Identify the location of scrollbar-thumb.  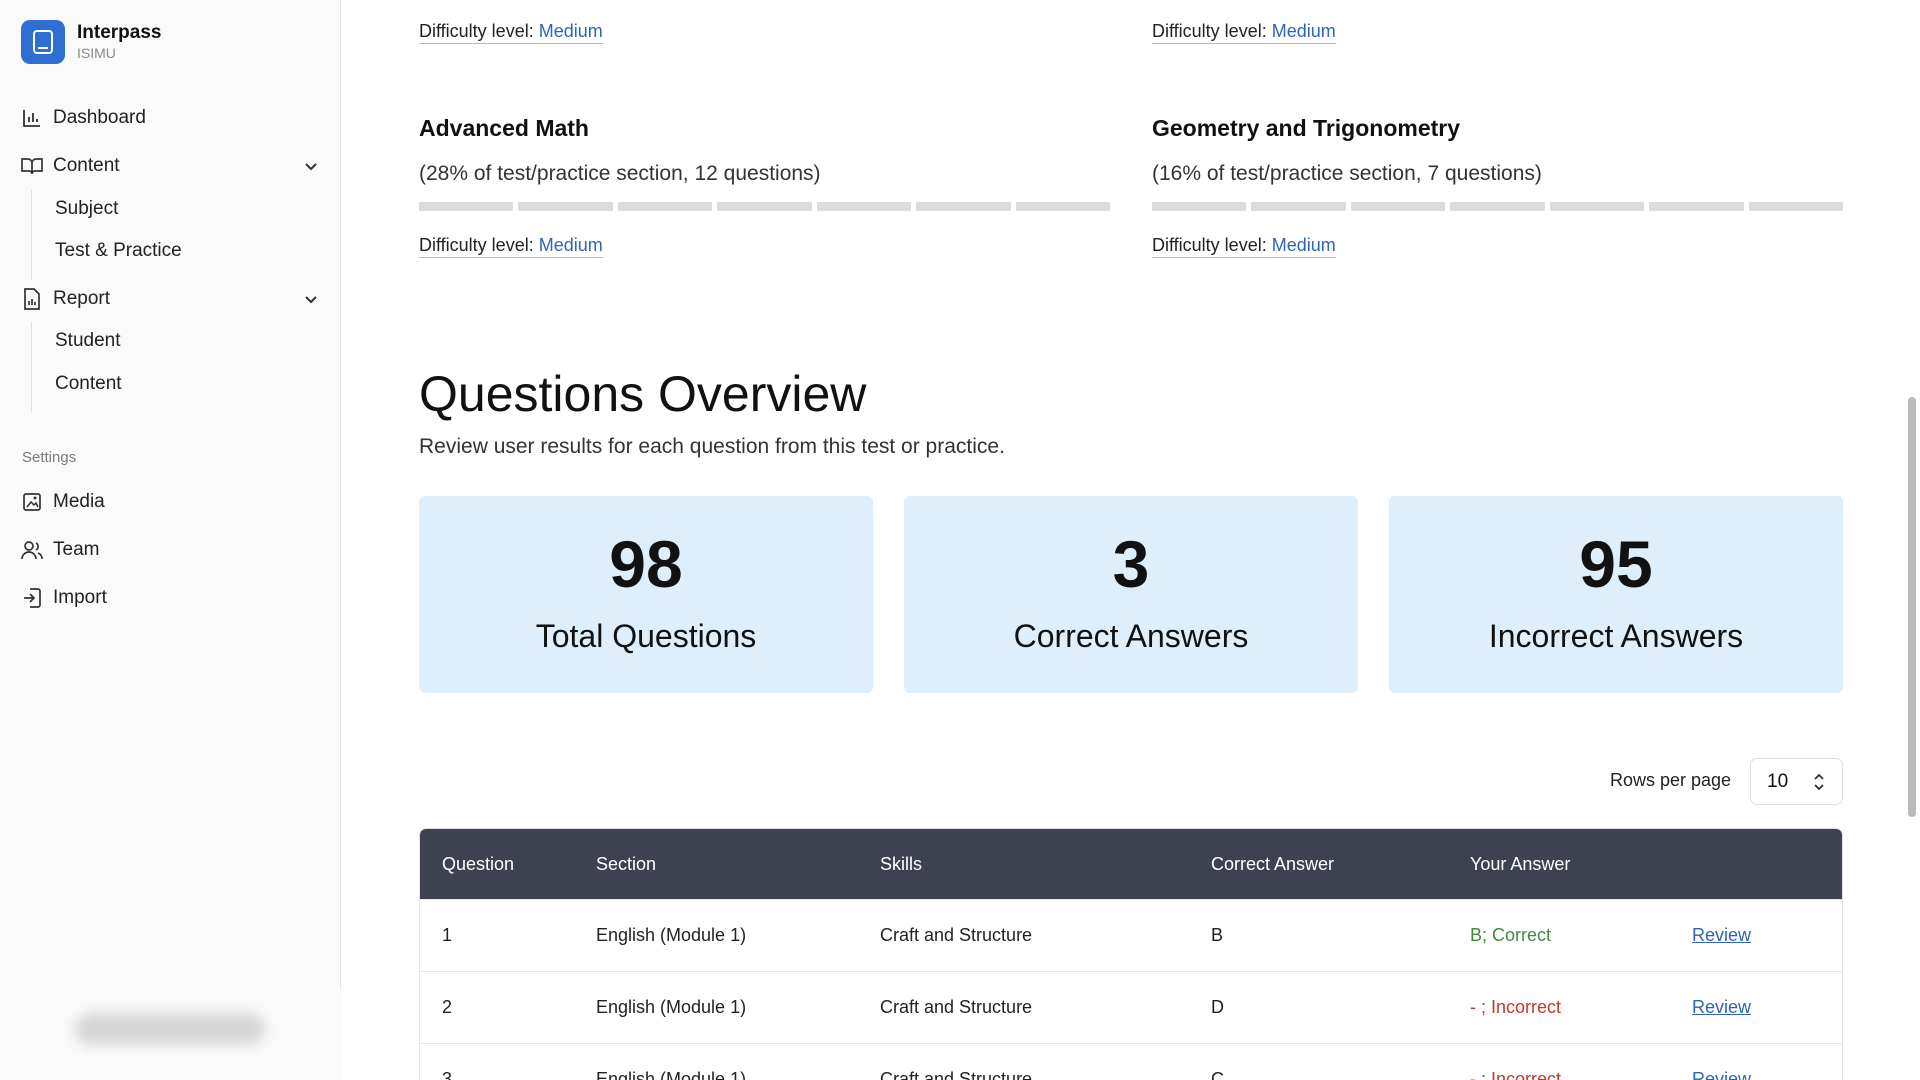
(1912, 607).